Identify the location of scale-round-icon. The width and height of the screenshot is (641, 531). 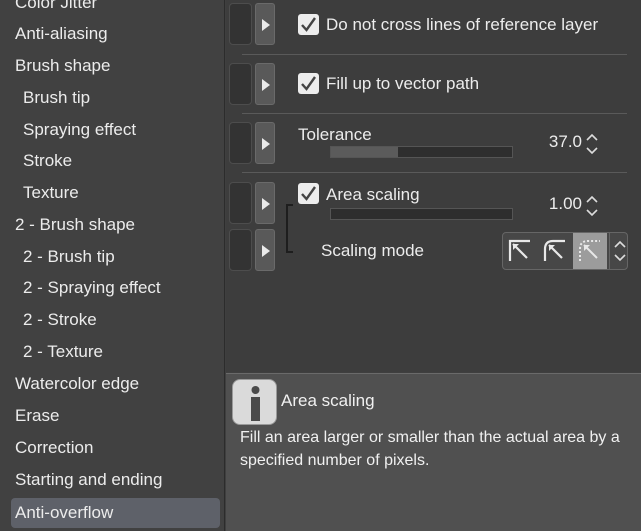
(554, 250).